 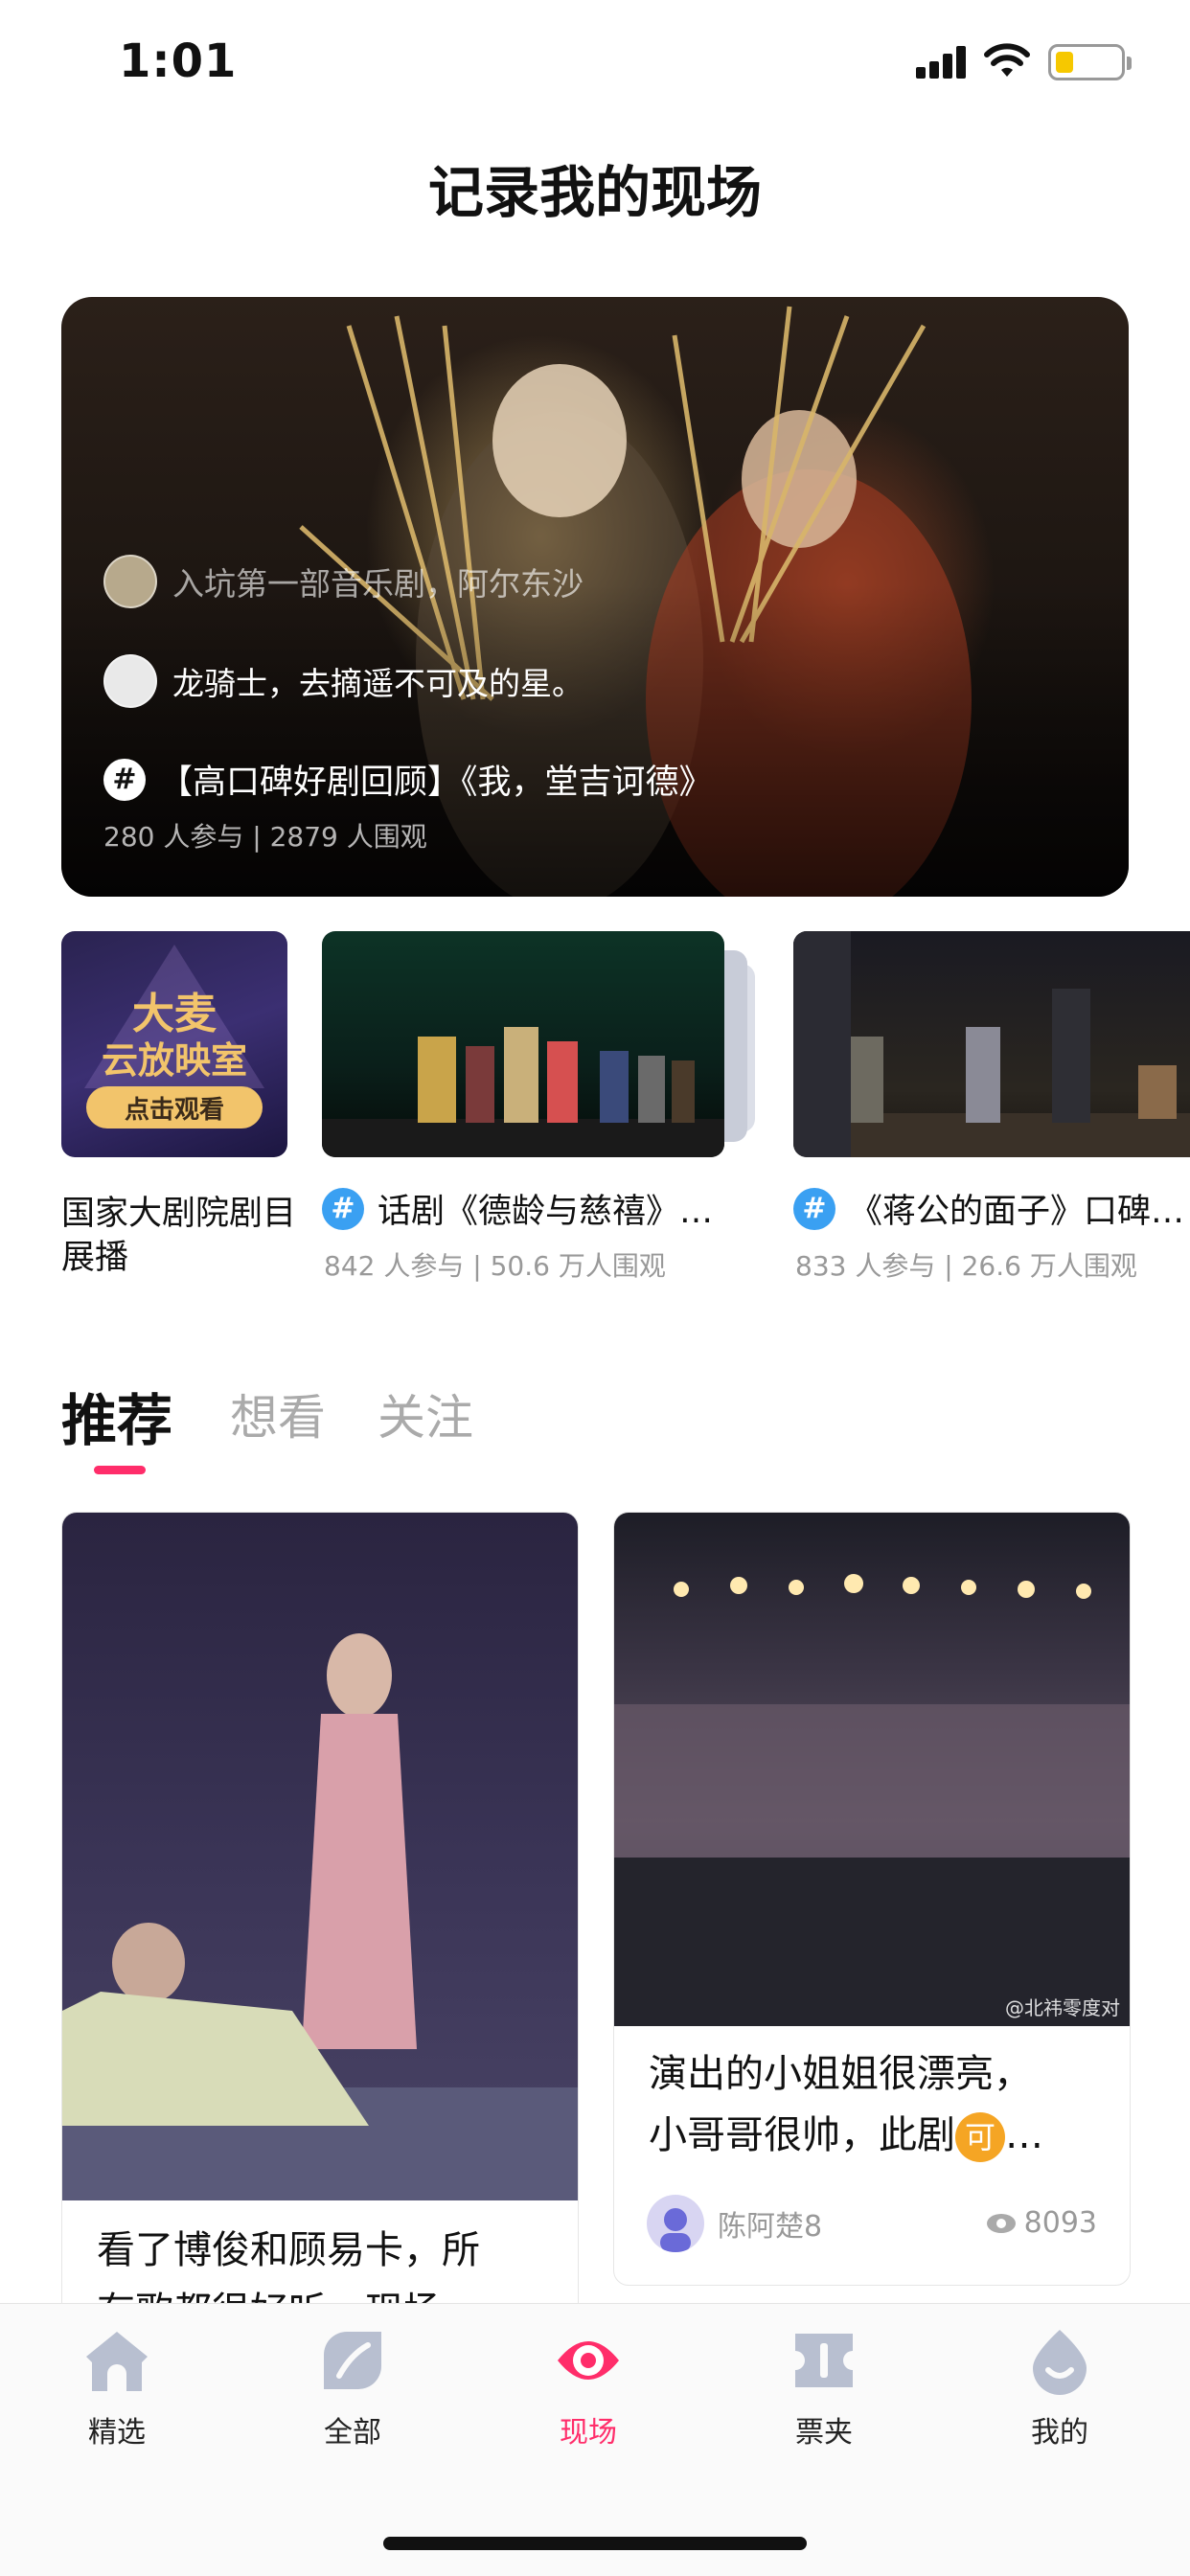 I want to click on hero-topic-title: # 【高口碑好剧回顾】《我，堂吉诃德》, so click(x=408, y=779).